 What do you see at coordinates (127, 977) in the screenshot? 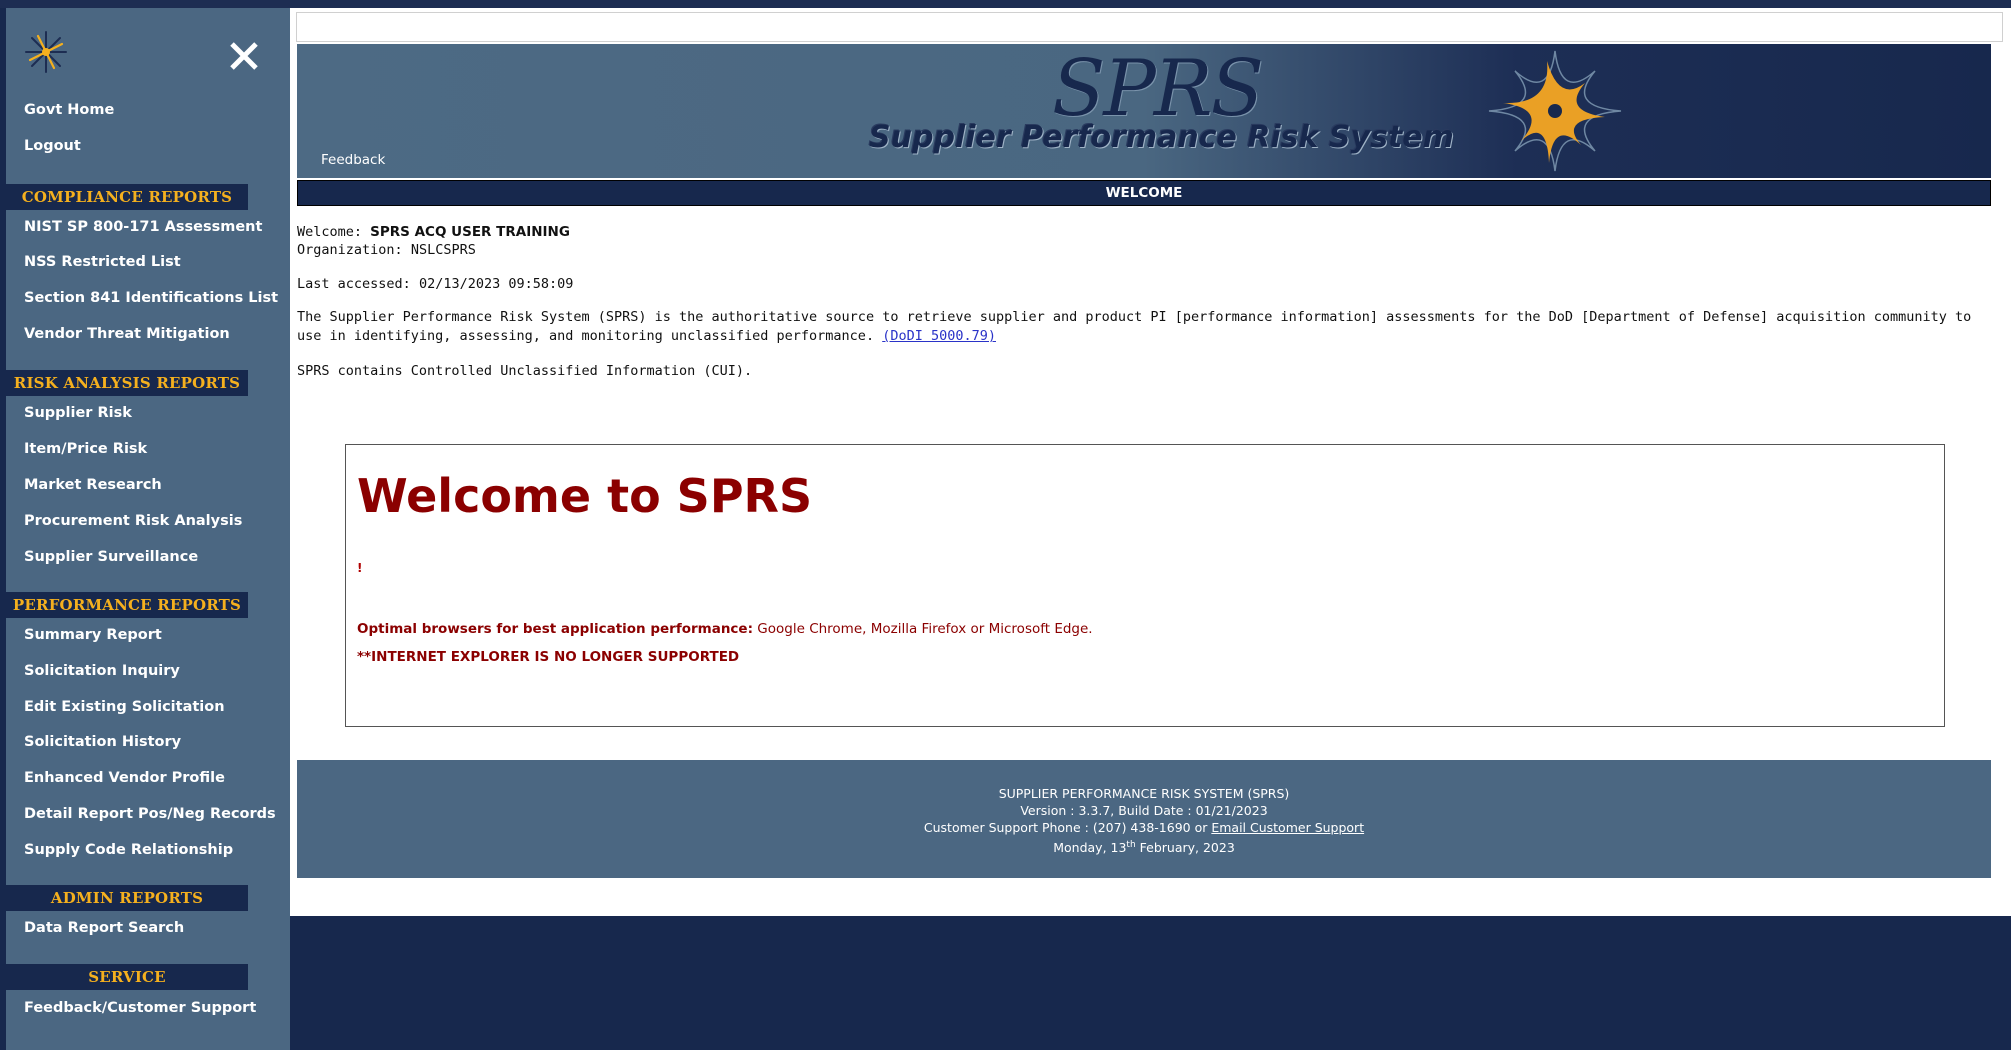
I see `section-heading-service: SERVICE` at bounding box center [127, 977].